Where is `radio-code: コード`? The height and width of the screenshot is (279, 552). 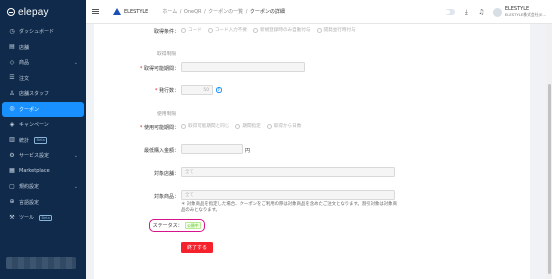 radio-code: コード is located at coordinates (191, 30).